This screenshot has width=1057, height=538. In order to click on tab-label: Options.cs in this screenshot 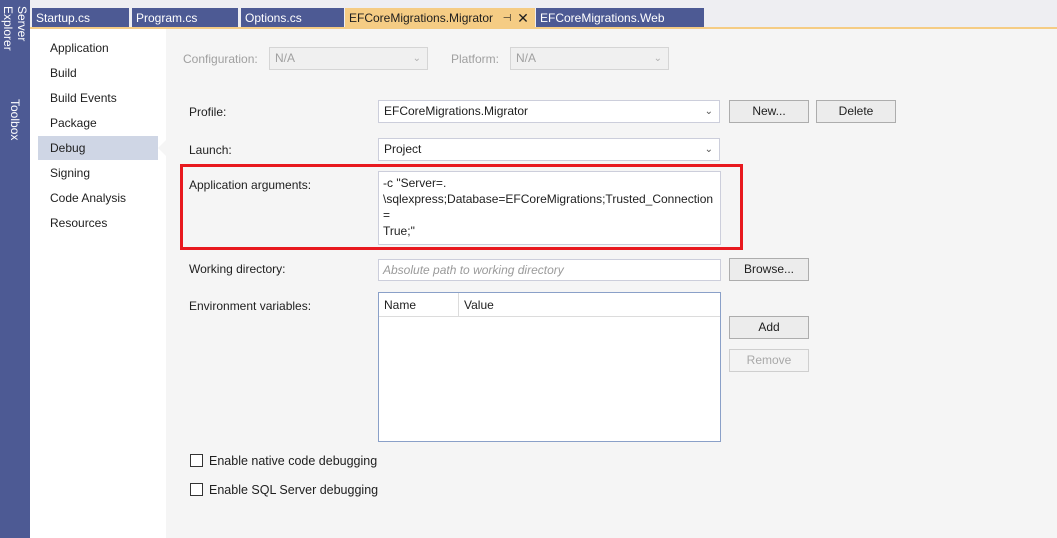, I will do `click(273, 18)`.